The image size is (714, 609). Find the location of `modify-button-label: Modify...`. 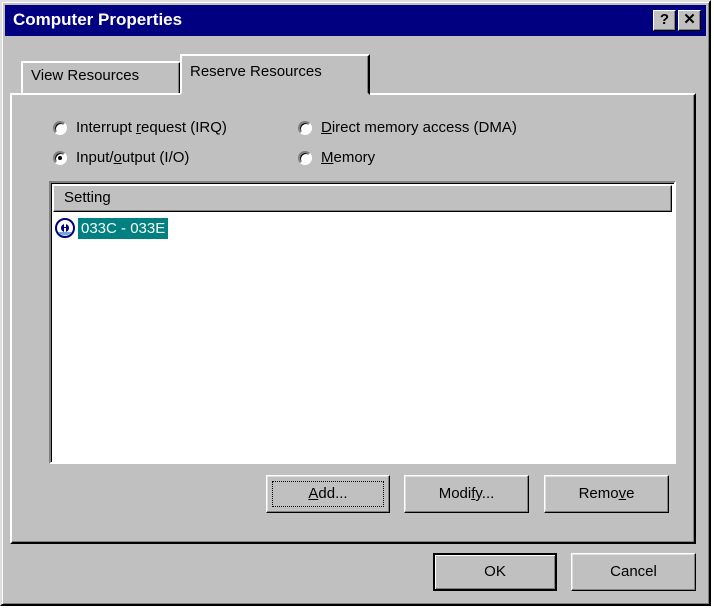

modify-button-label: Modify... is located at coordinates (466, 493).